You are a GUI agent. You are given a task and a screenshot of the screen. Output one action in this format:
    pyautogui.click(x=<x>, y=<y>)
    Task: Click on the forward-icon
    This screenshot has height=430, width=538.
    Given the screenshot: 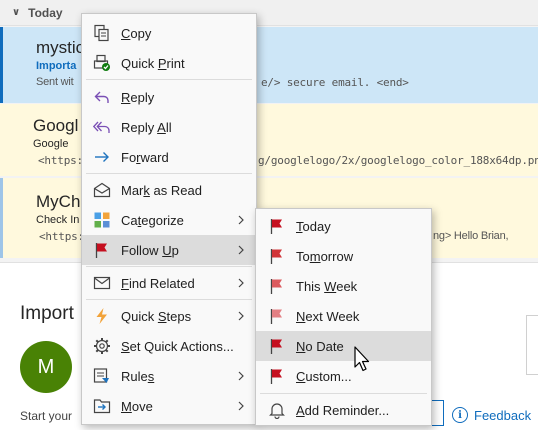 What is the action you would take?
    pyautogui.click(x=102, y=157)
    